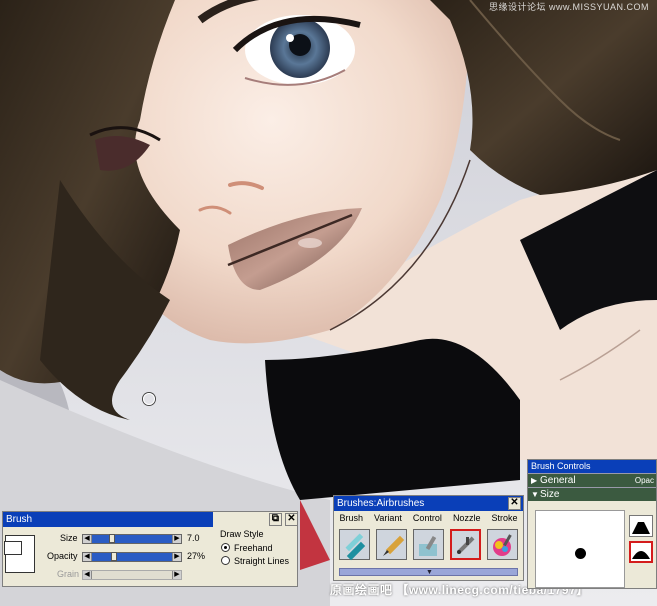  Describe the element at coordinates (352, 519) in the screenshot. I see `tab-brush: Brush` at that location.